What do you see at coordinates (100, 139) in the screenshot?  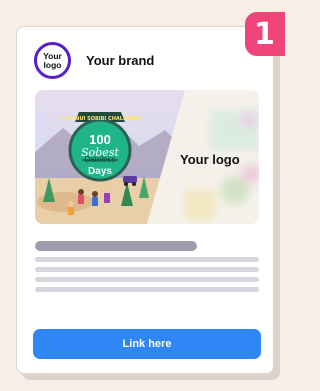 I see `days-number: 100` at bounding box center [100, 139].